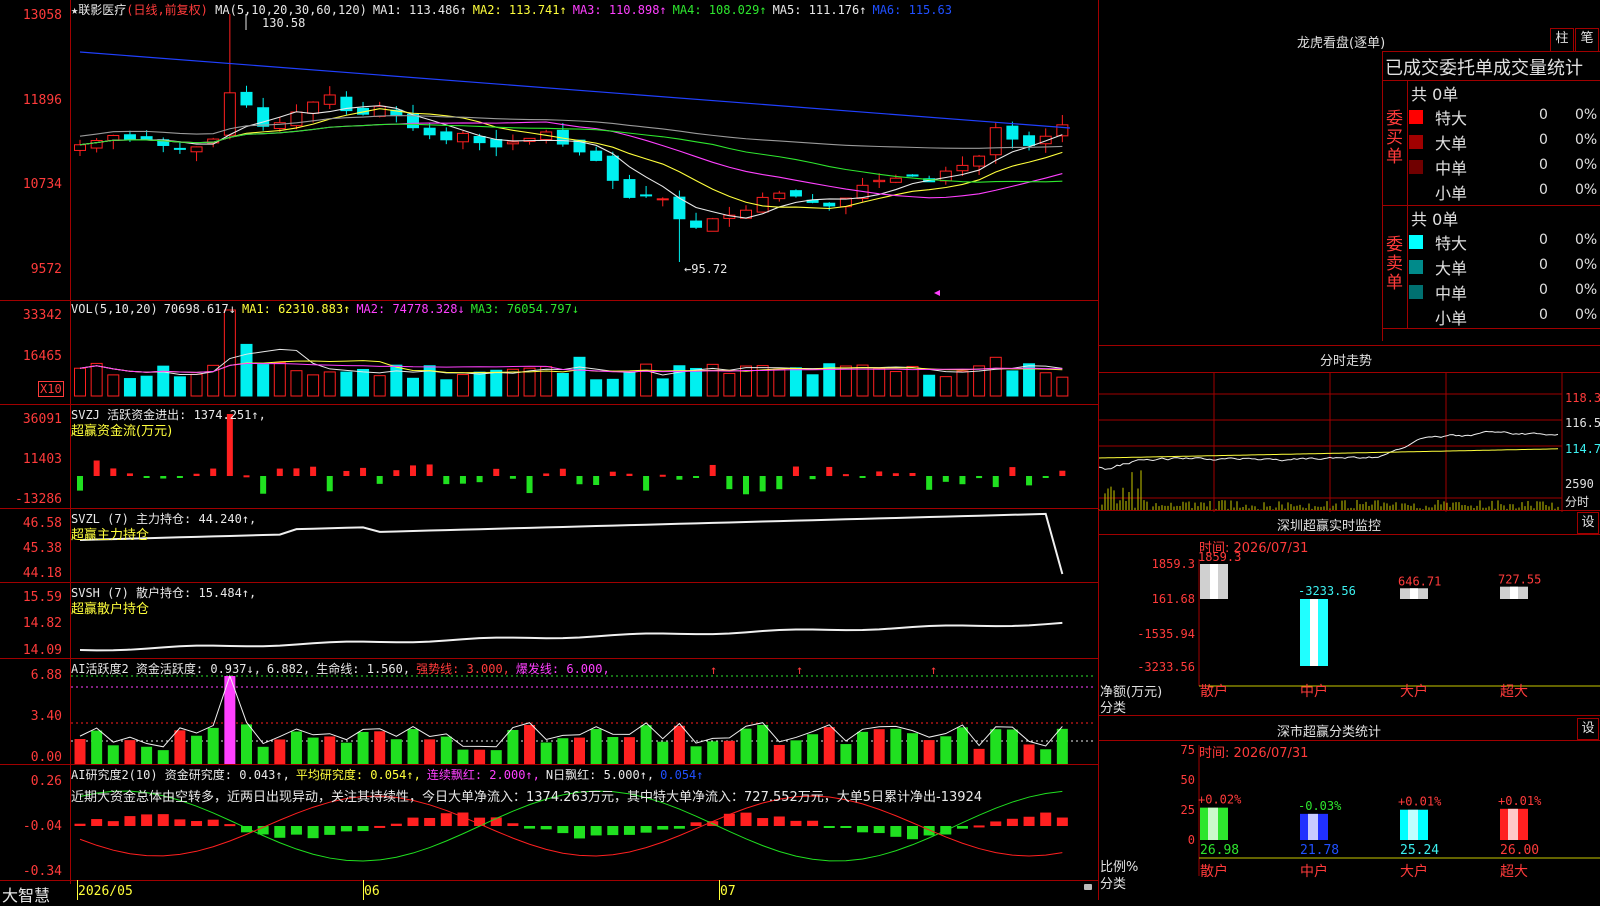  What do you see at coordinates (1519, 580) in the screenshot?
I see `net-value-label: 727.55` at bounding box center [1519, 580].